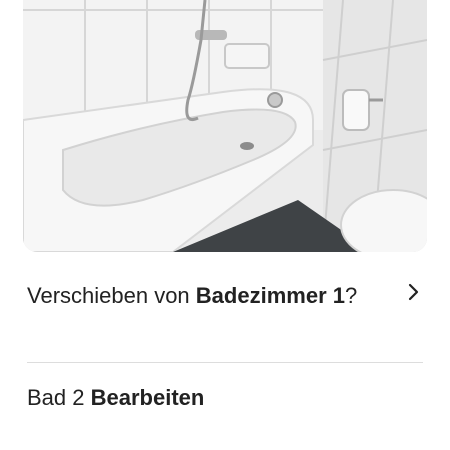 The width and height of the screenshot is (450, 450). What do you see at coordinates (413, 292) in the screenshot?
I see `chevron-right-icon` at bounding box center [413, 292].